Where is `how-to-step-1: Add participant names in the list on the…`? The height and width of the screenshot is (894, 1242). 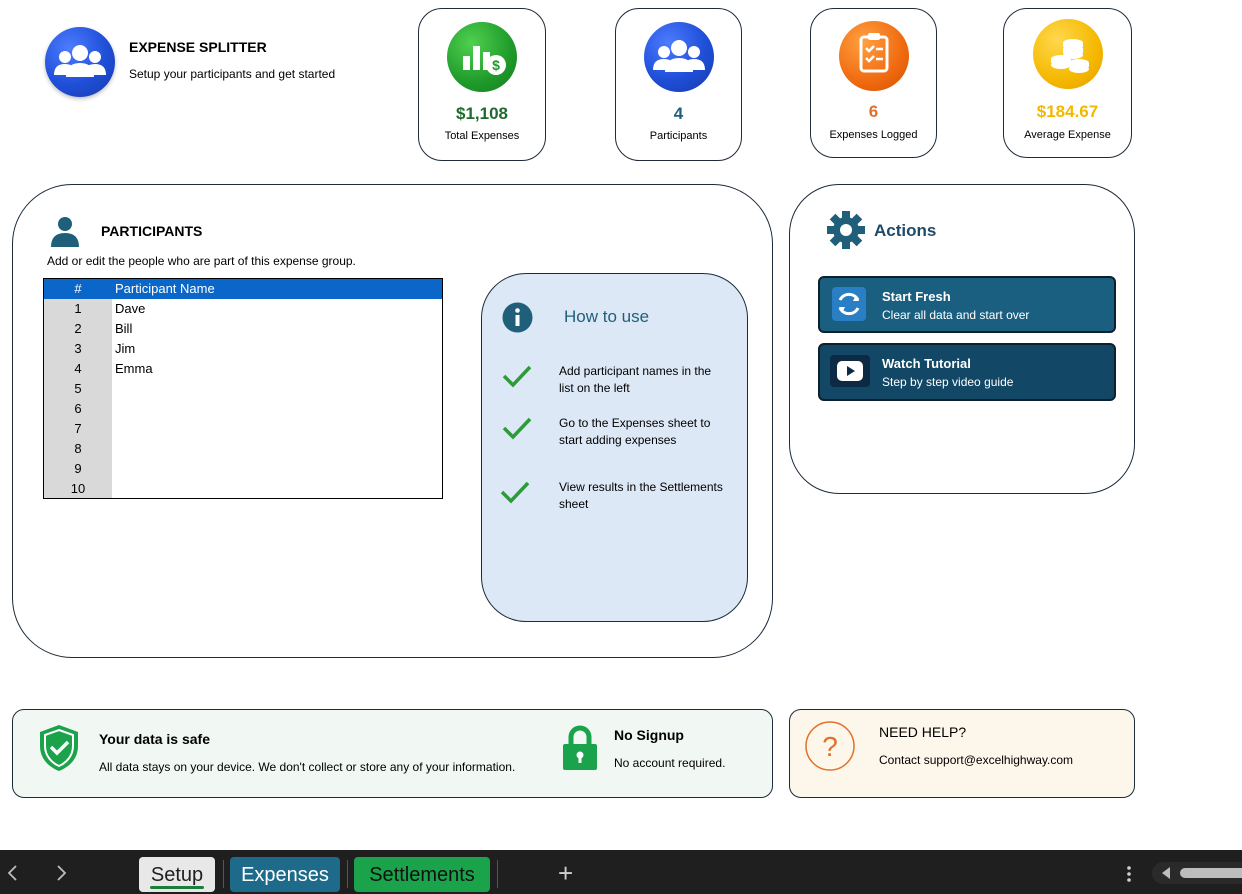 how-to-step-1: Add participant names in the list on the… is located at coordinates (635, 379).